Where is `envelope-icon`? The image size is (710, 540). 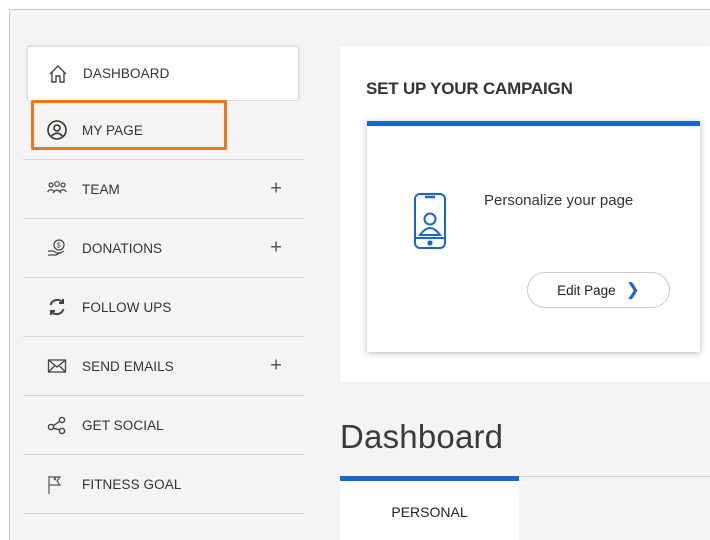
envelope-icon is located at coordinates (57, 366).